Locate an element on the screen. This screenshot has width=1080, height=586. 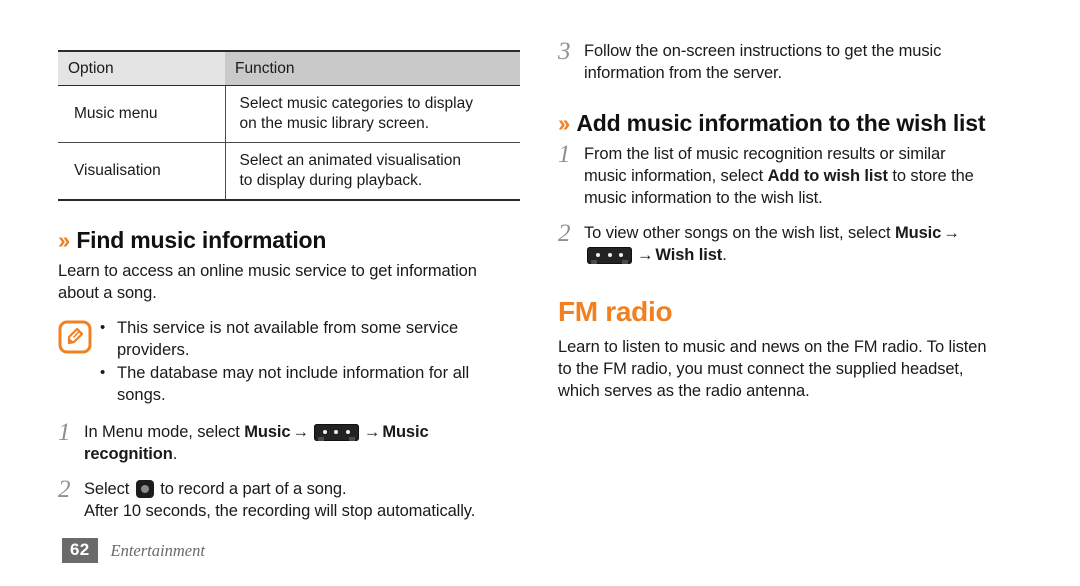
note-pencil-icon is located at coordinates (75, 337).